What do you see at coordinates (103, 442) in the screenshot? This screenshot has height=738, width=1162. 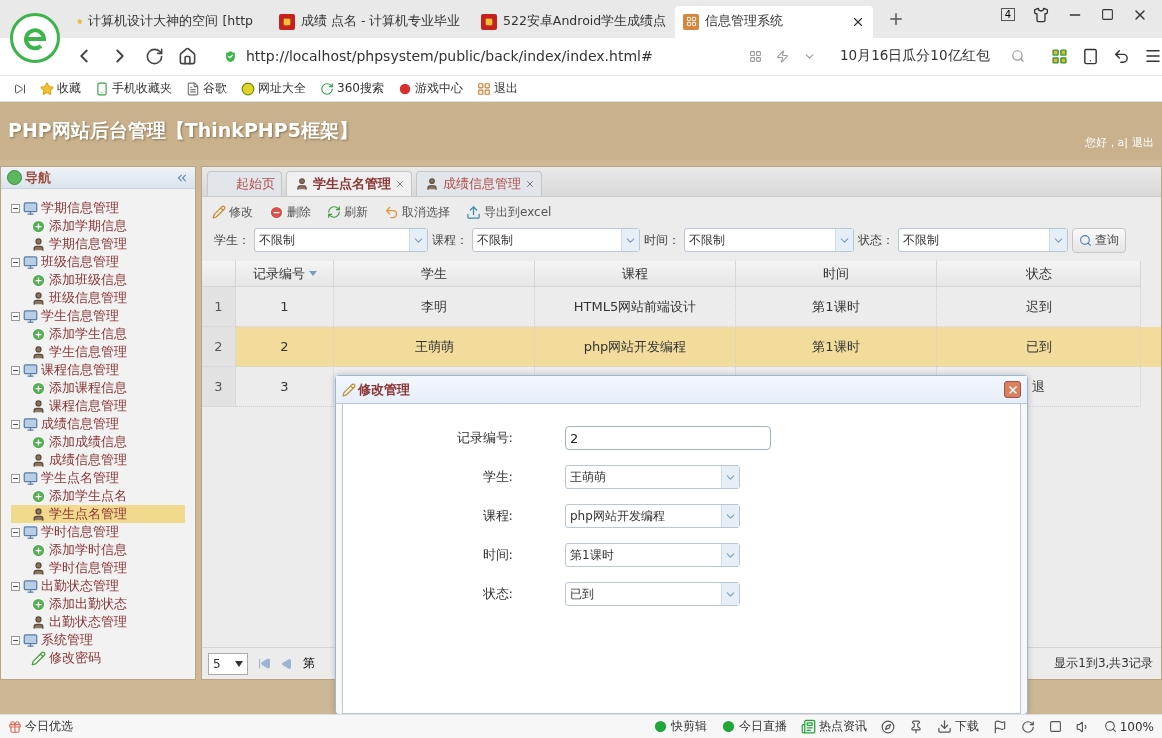 I see `tree-item: 添加成绩信息` at bounding box center [103, 442].